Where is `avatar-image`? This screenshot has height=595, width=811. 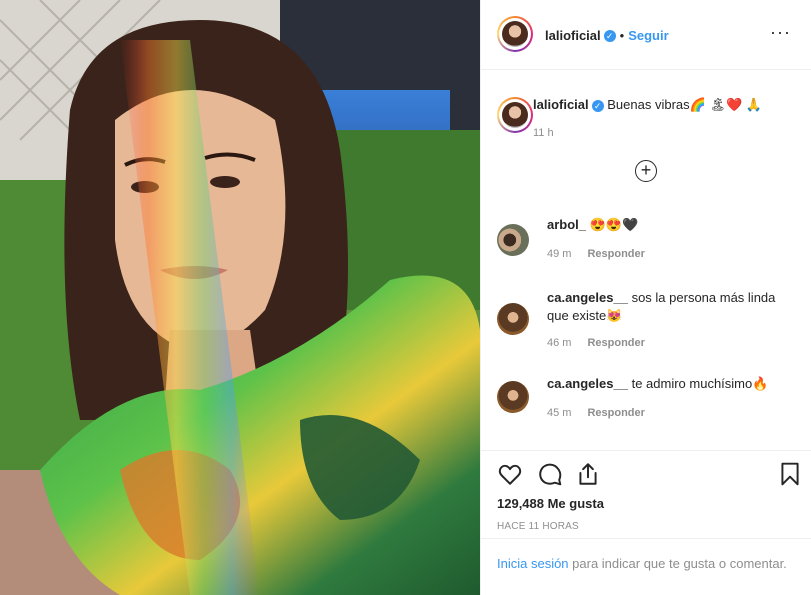 avatar-image is located at coordinates (515, 34).